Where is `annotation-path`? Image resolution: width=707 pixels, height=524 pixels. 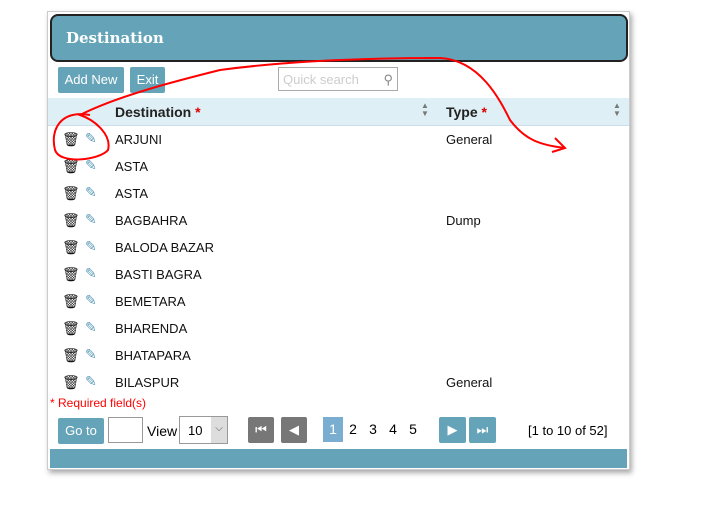 annotation-path is located at coordinates (309, 108).